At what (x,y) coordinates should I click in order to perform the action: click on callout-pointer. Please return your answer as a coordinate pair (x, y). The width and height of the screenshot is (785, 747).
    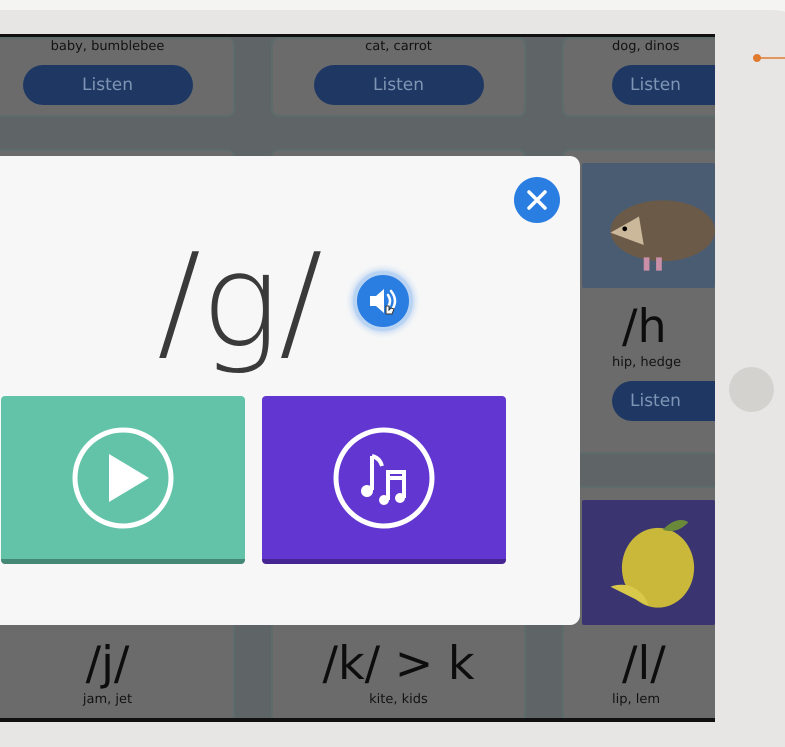
    Looking at the image, I should click on (768, 58).